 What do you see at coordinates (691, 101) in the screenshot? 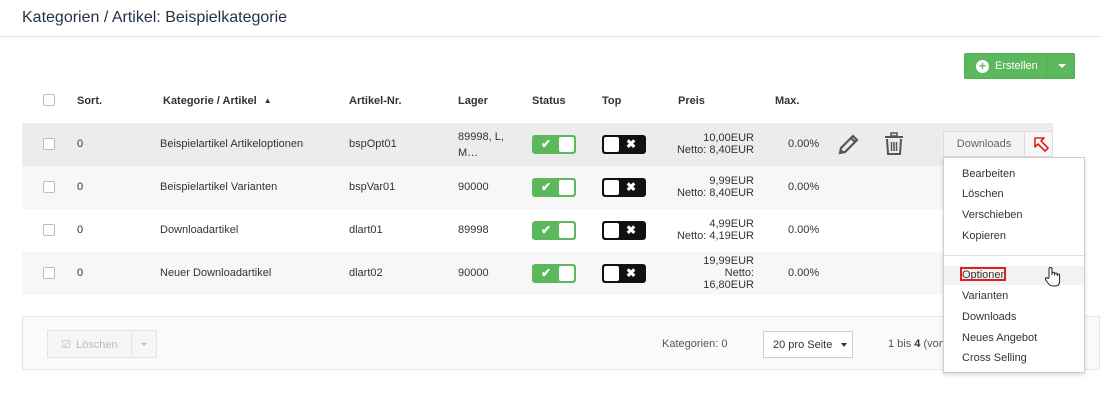
I see `column-header-price: Preis` at bounding box center [691, 101].